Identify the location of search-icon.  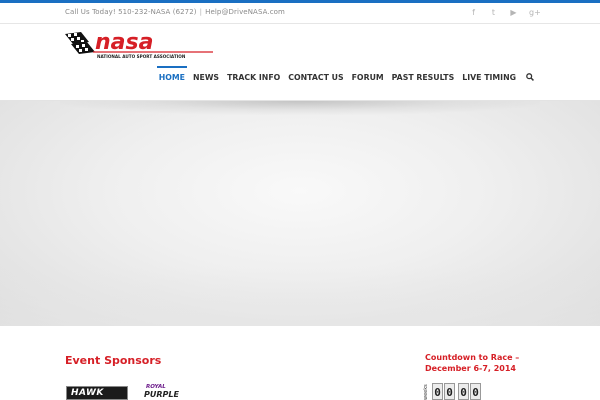
(527, 78).